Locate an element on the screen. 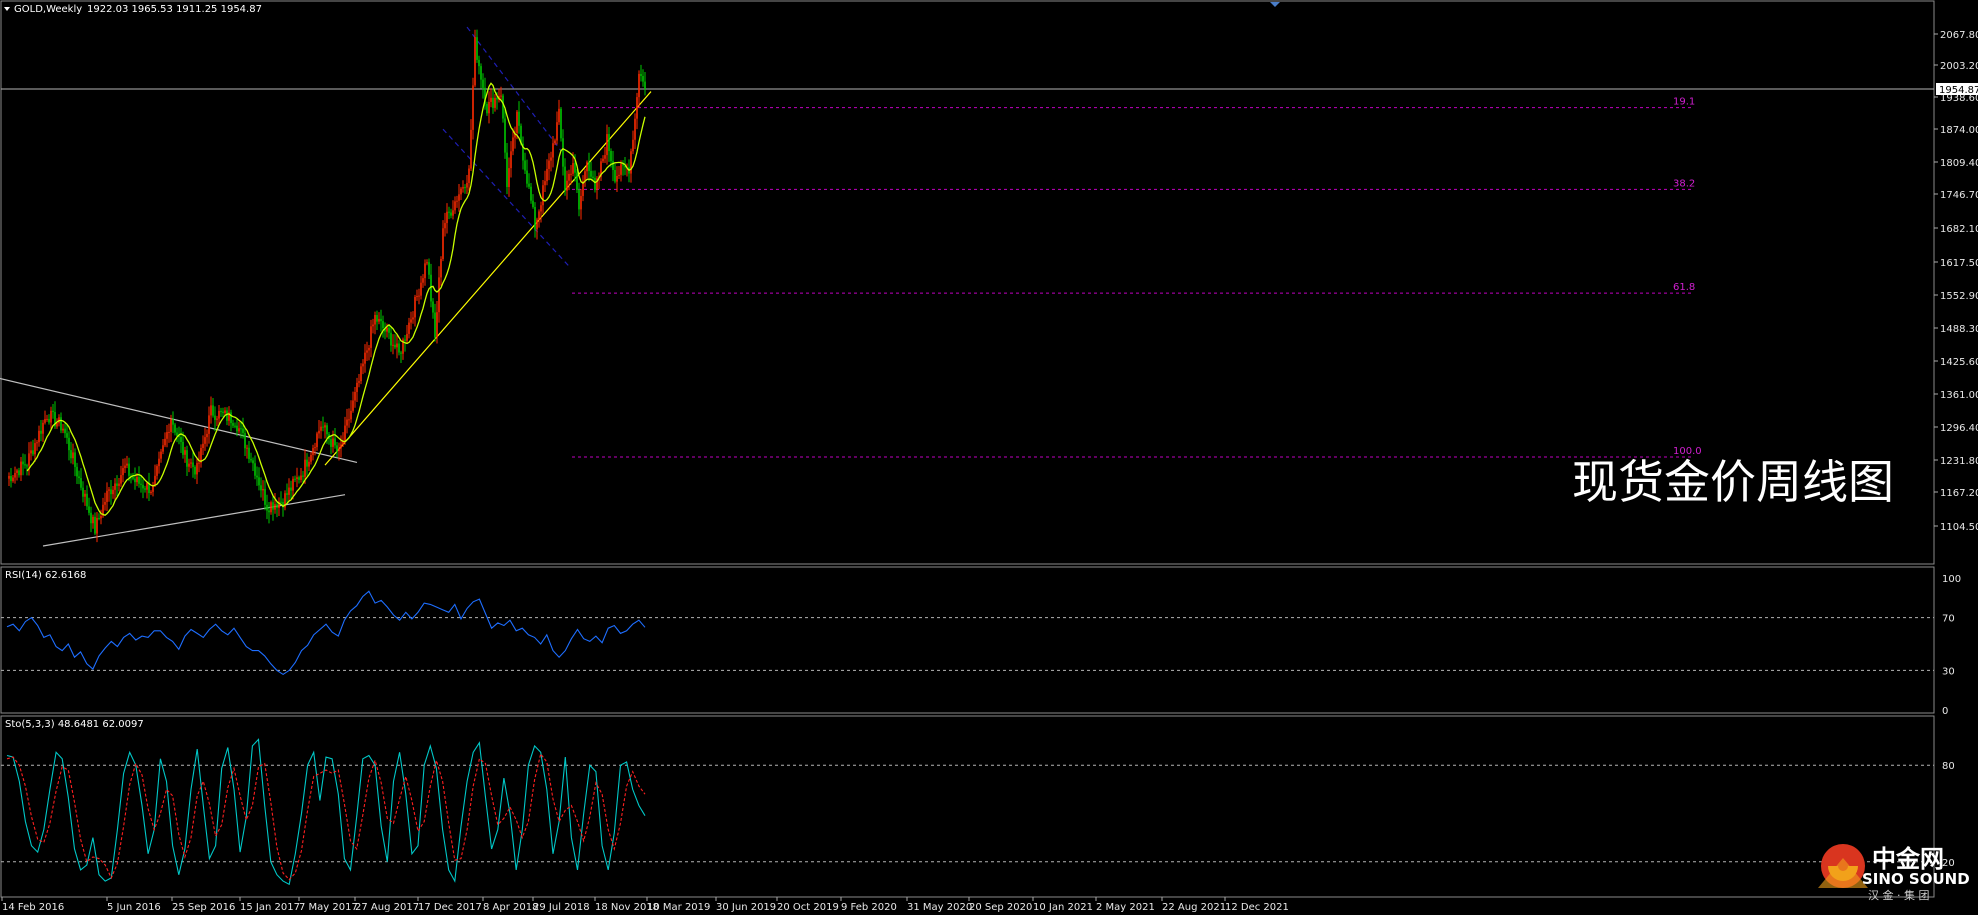  price-tick-label: 1425.60 is located at coordinates (1959, 362).